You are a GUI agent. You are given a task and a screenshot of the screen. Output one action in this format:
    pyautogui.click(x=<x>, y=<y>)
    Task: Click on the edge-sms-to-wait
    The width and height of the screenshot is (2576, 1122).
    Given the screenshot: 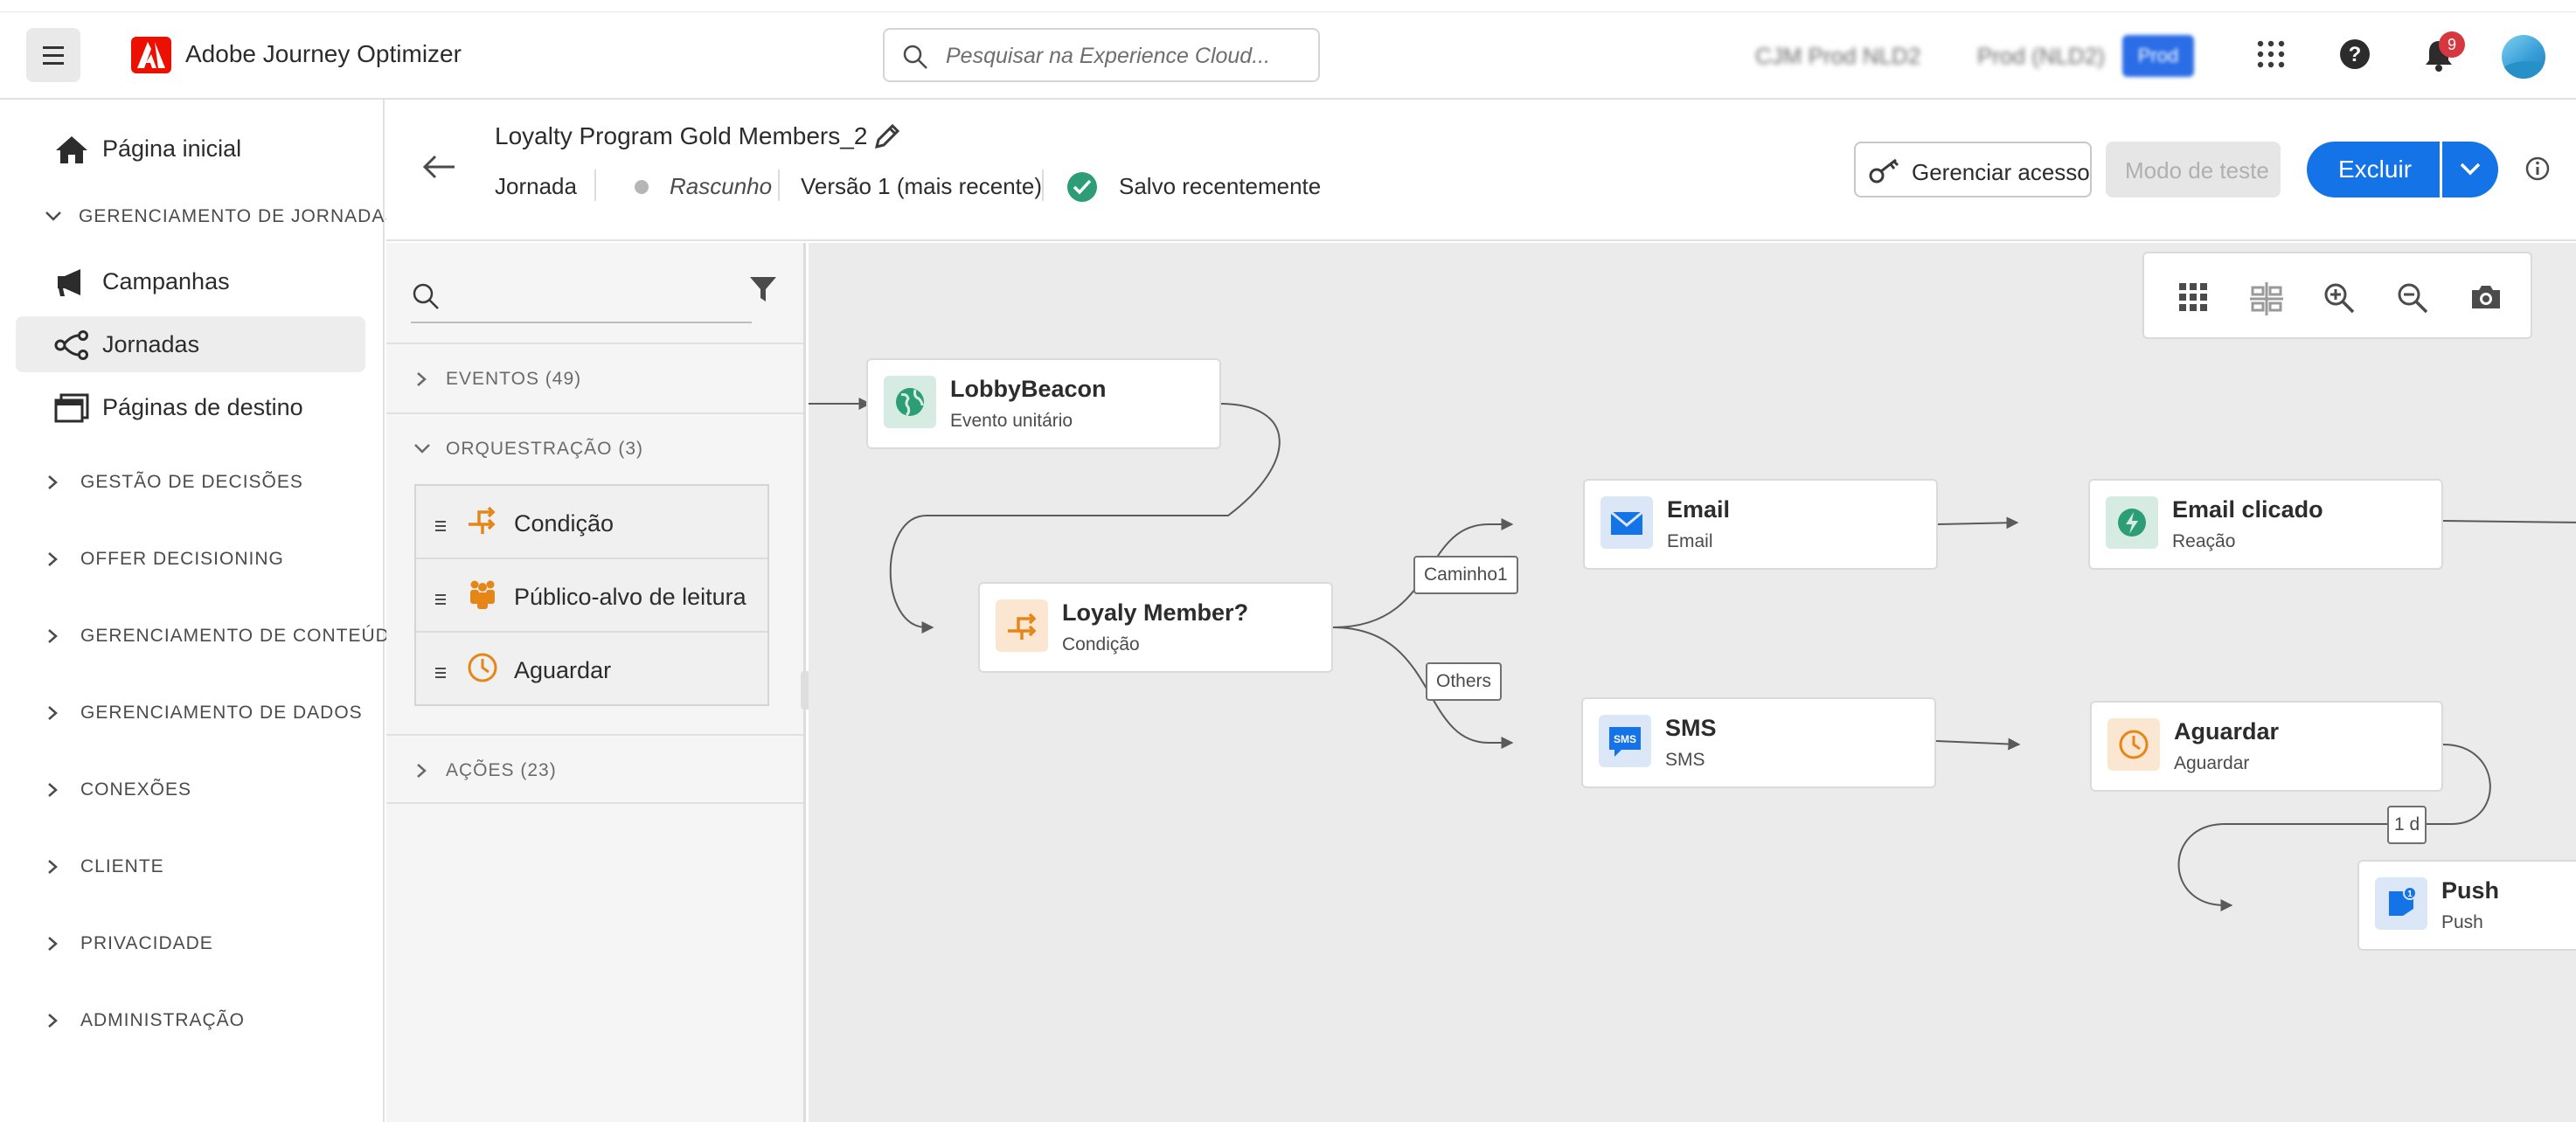 What is the action you would take?
    pyautogui.click(x=1978, y=744)
    